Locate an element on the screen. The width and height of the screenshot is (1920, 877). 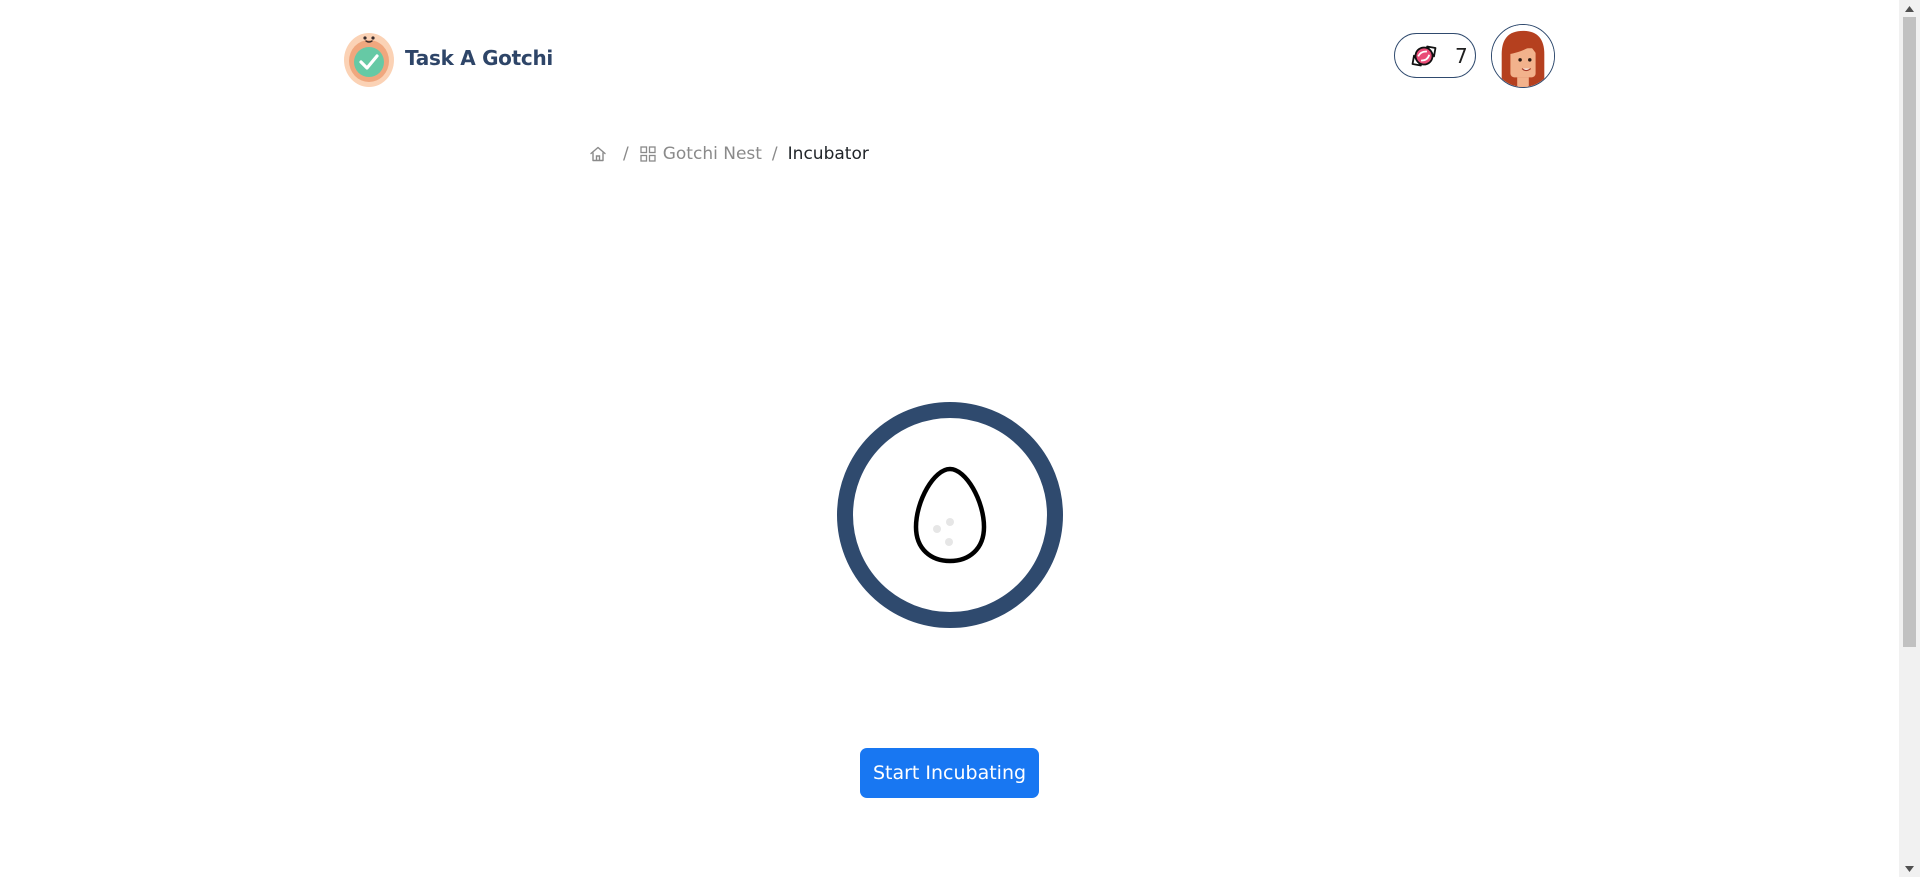
triangle-down-icon is located at coordinates (1909, 868).